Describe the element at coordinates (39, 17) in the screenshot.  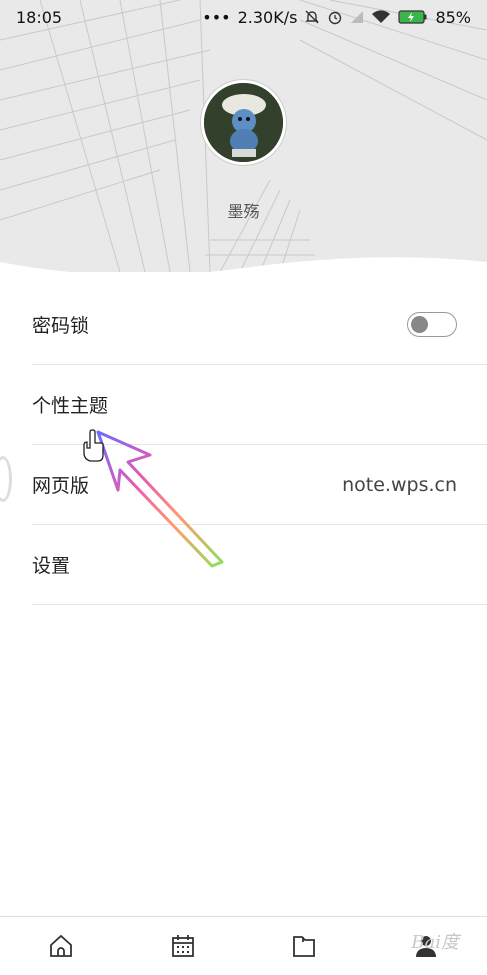
I see `status-time: 18:05` at that location.